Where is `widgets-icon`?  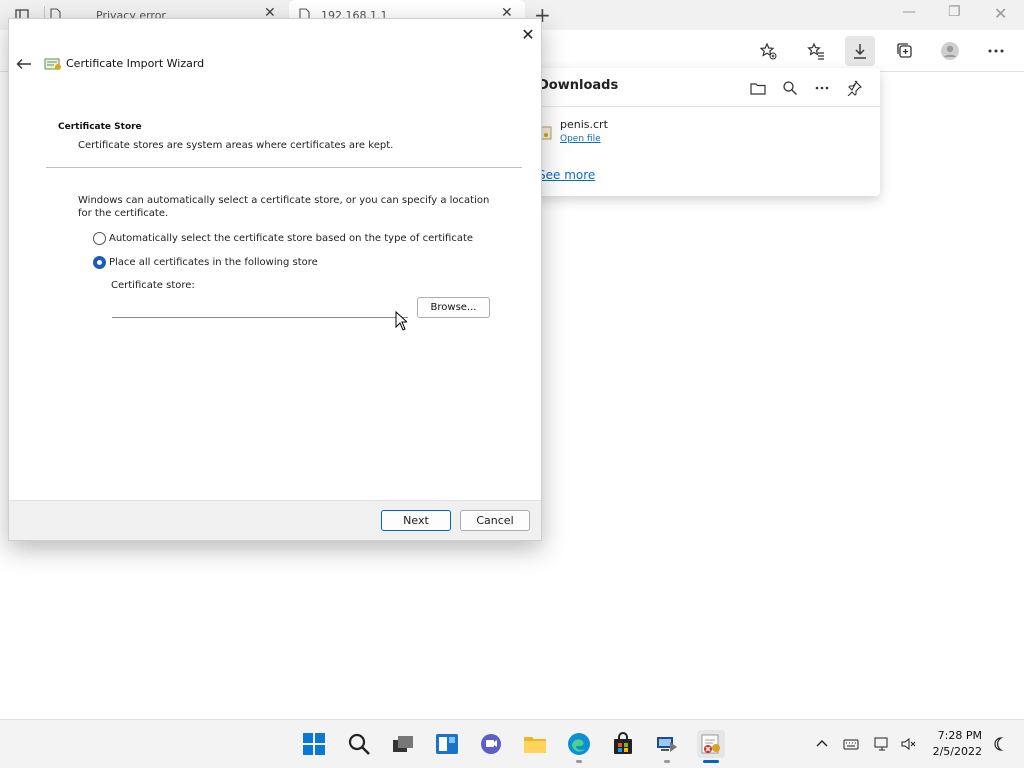 widgets-icon is located at coordinates (447, 744).